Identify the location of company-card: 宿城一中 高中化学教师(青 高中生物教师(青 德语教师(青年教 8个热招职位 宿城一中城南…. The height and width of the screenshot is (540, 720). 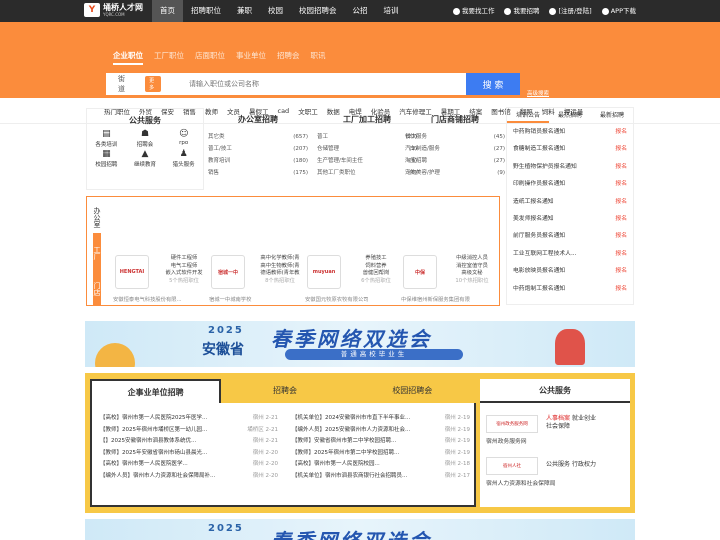
(259, 279).